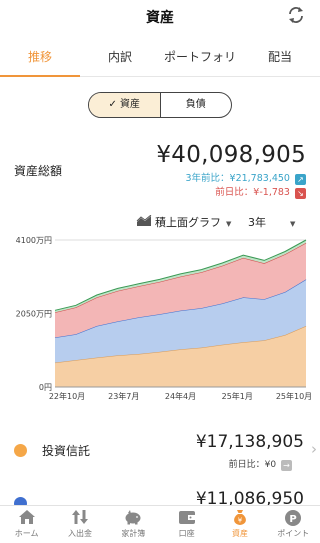 This screenshot has height=543, width=320. I want to click on chart-period-label: 3年, so click(257, 222).